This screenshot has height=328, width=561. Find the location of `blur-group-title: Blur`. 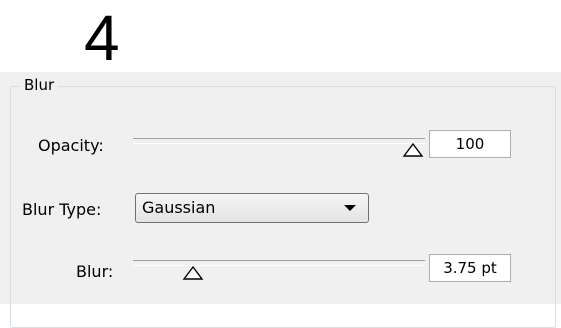

blur-group-title: Blur is located at coordinates (39, 85).